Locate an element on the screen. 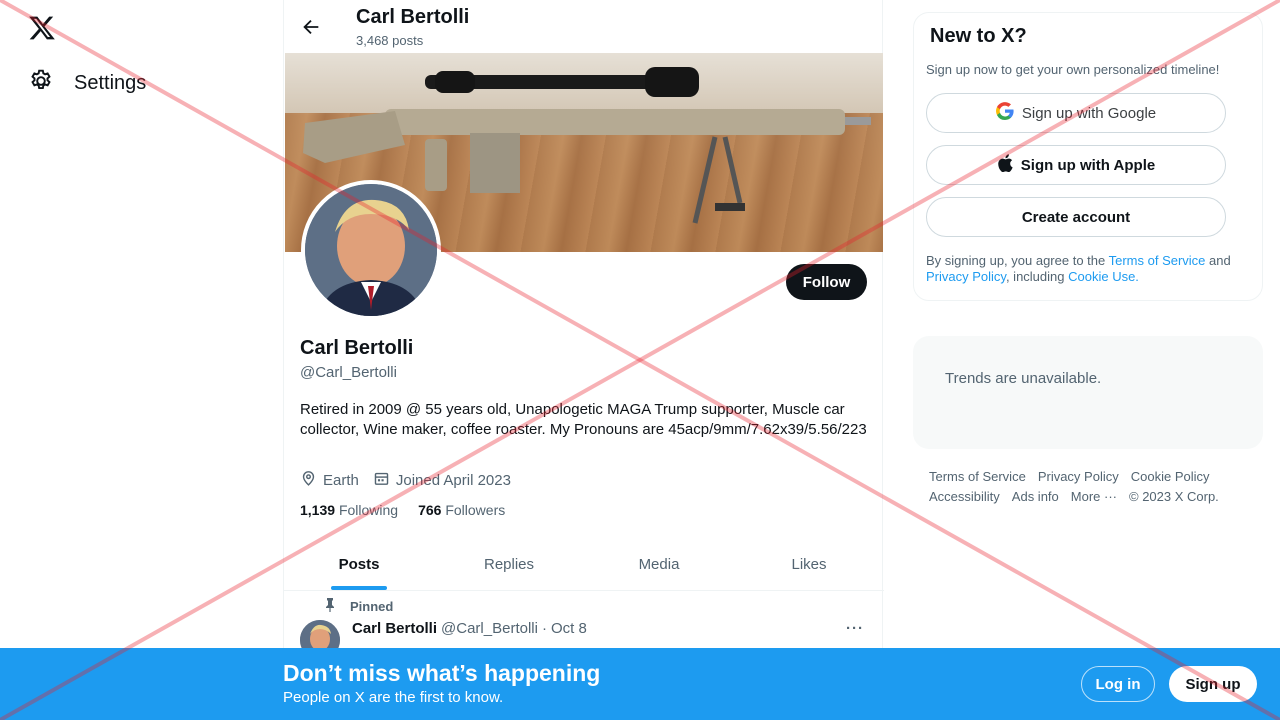  banner-subtitle: People on X are the first to know. is located at coordinates (393, 697).